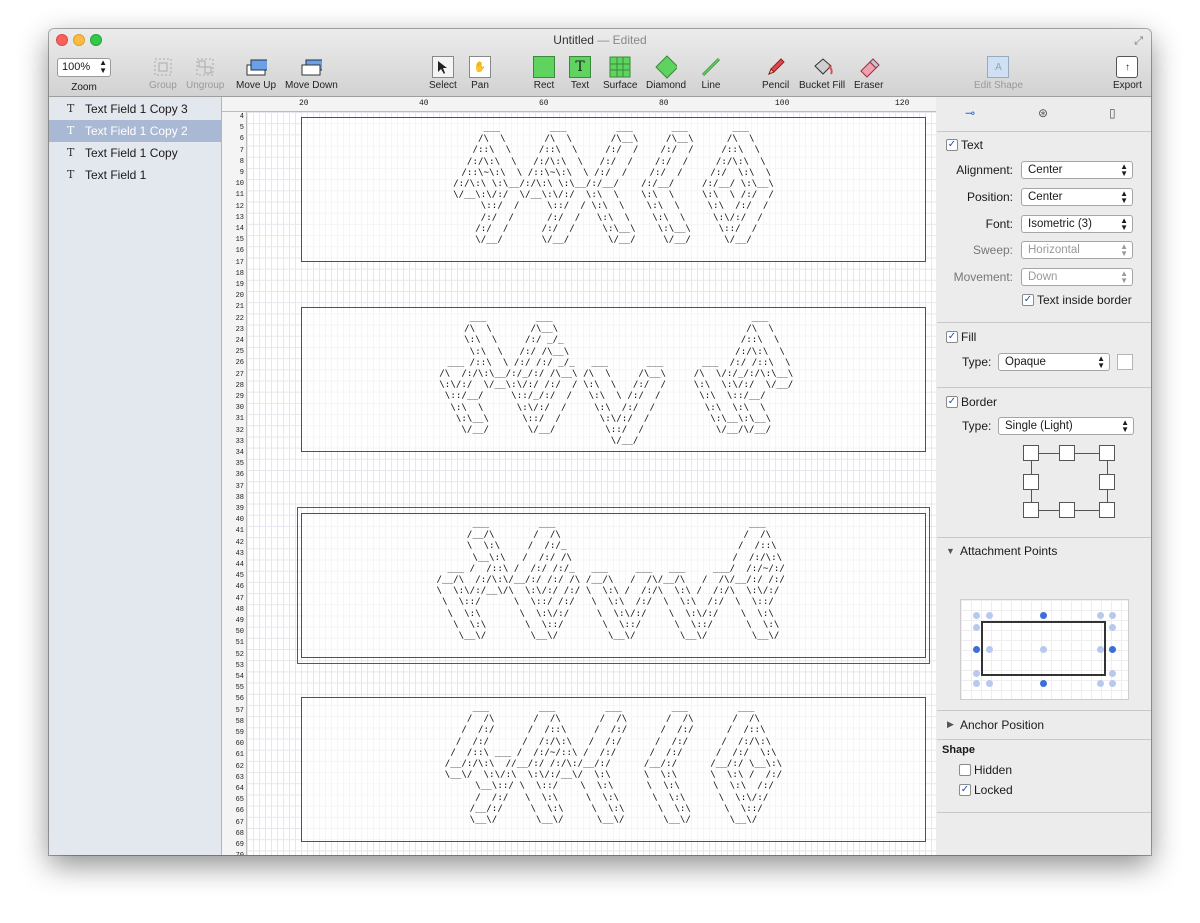 The width and height of the screenshot is (1200, 923). I want to click on fullscreen-icon: ⤢, so click(1138, 41).